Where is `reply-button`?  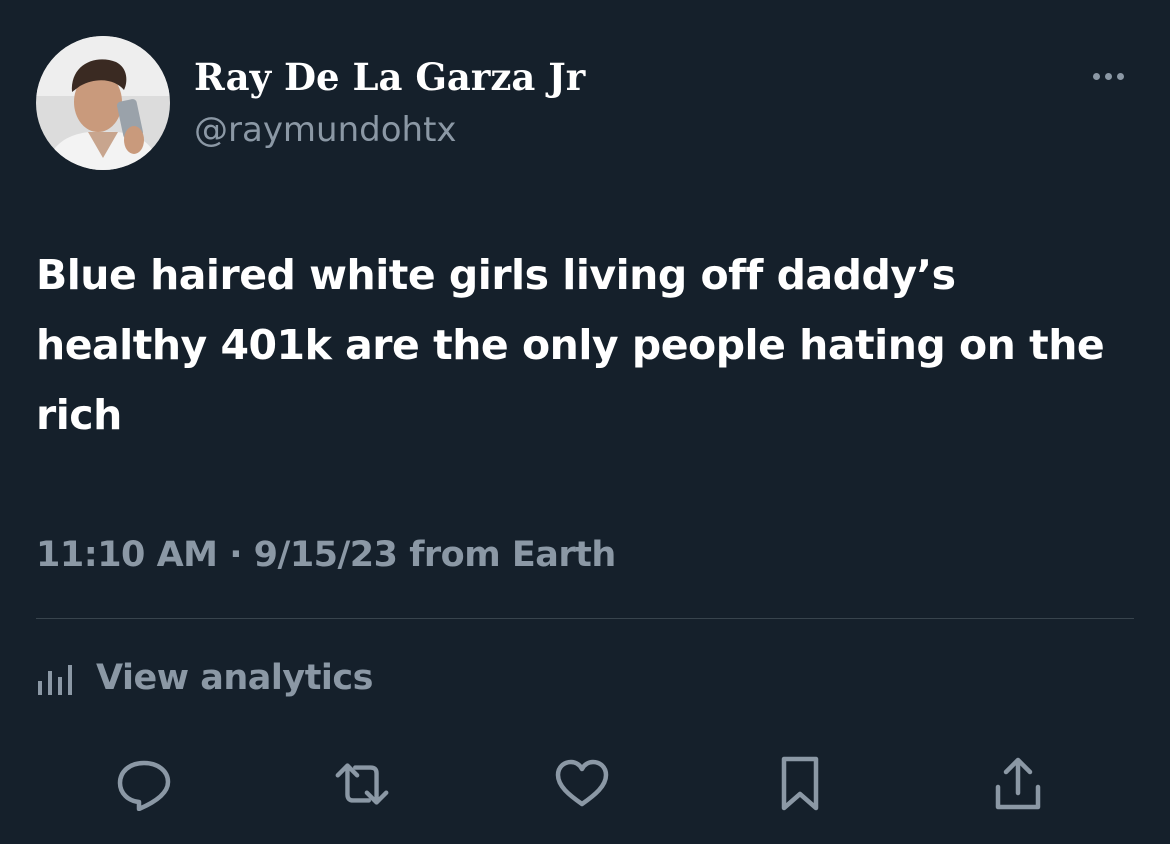
reply-button is located at coordinates (144, 784).